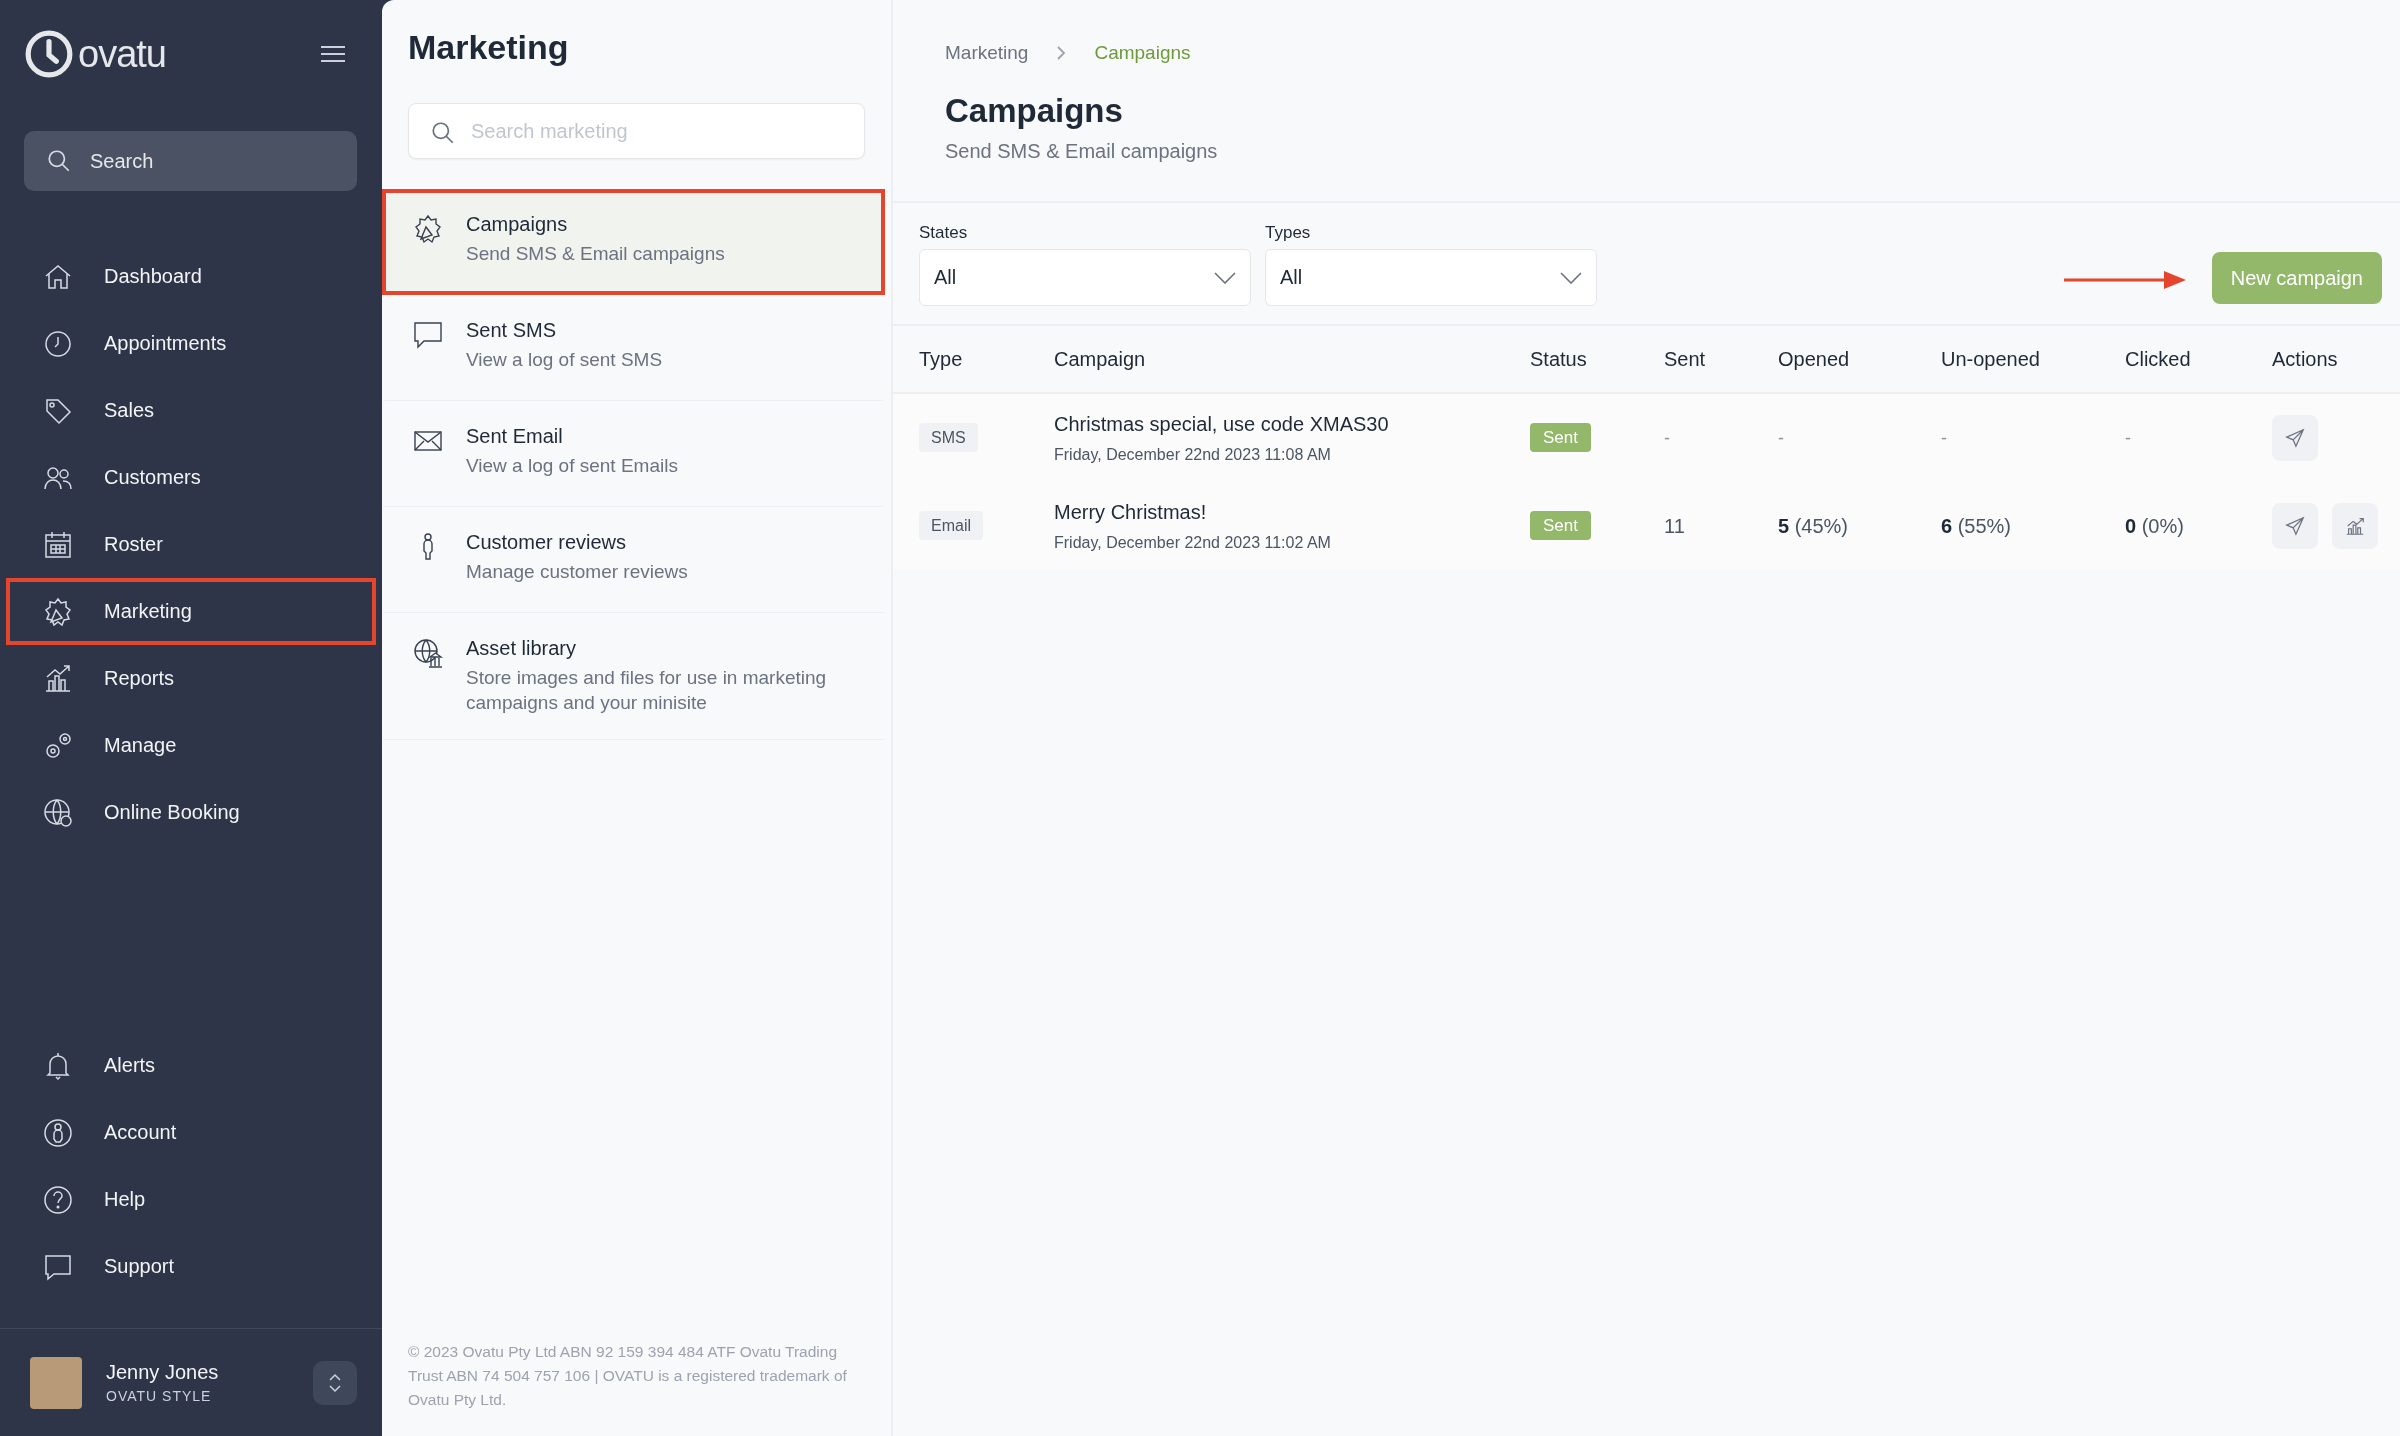  What do you see at coordinates (515, 436) in the screenshot?
I see `item-title: Sent Email` at bounding box center [515, 436].